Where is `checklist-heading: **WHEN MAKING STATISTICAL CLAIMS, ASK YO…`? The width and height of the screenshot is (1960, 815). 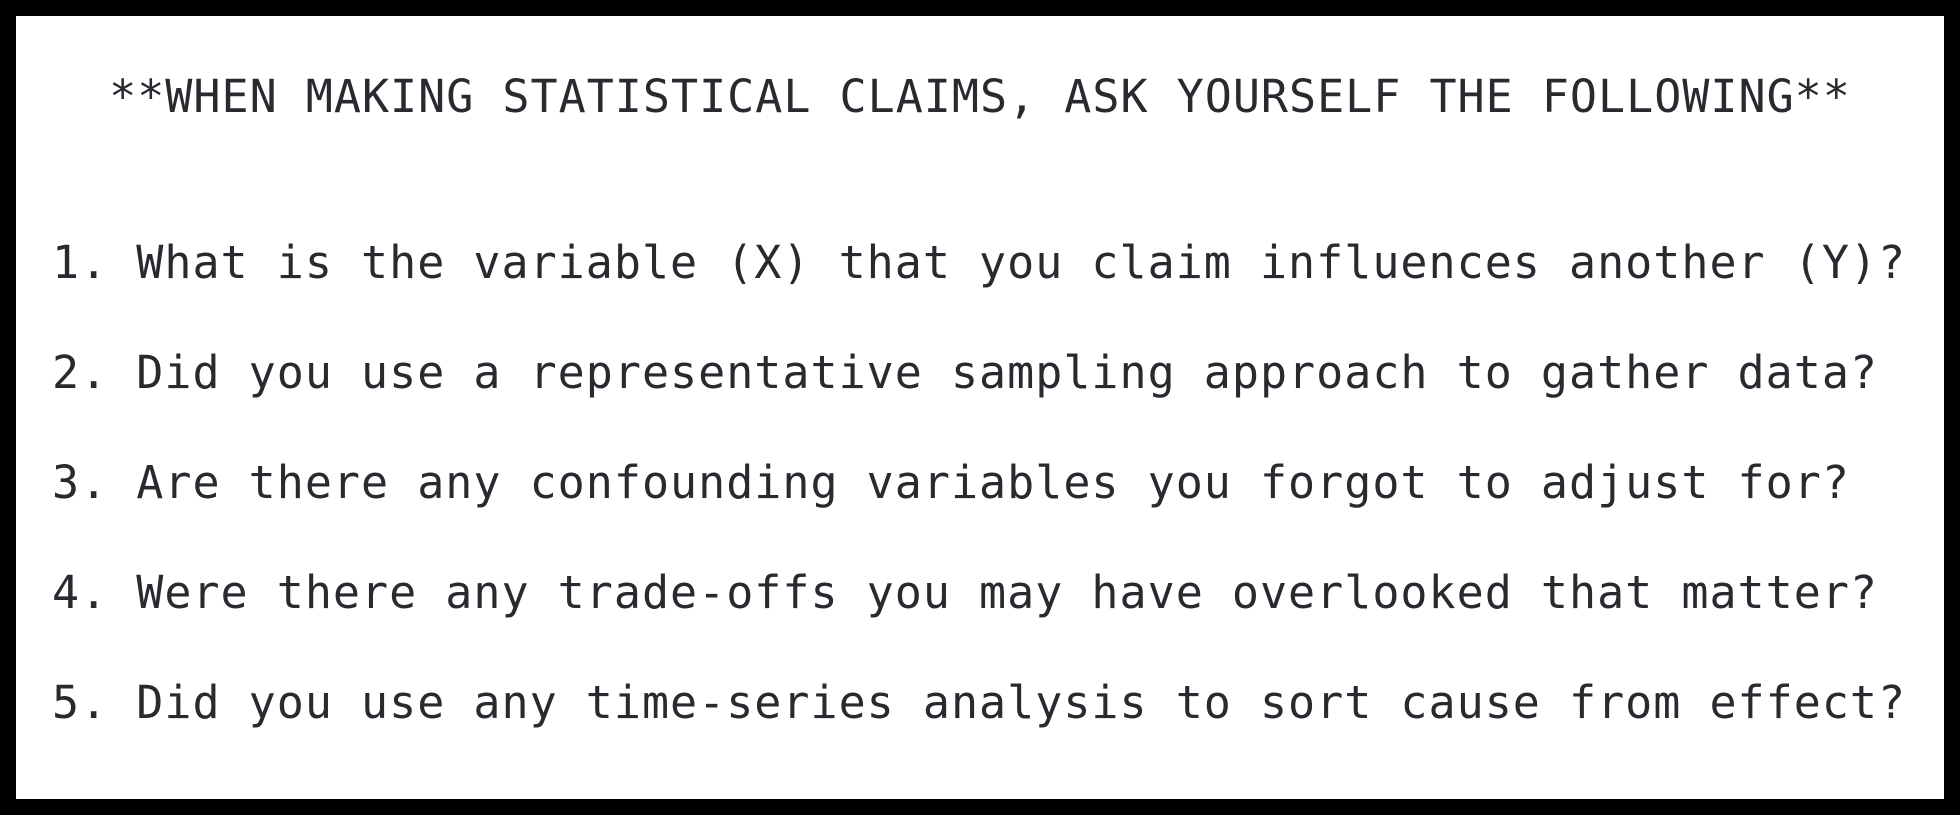 checklist-heading: **WHEN MAKING STATISTICAL CLAIMS, ASK YO… is located at coordinates (980, 96).